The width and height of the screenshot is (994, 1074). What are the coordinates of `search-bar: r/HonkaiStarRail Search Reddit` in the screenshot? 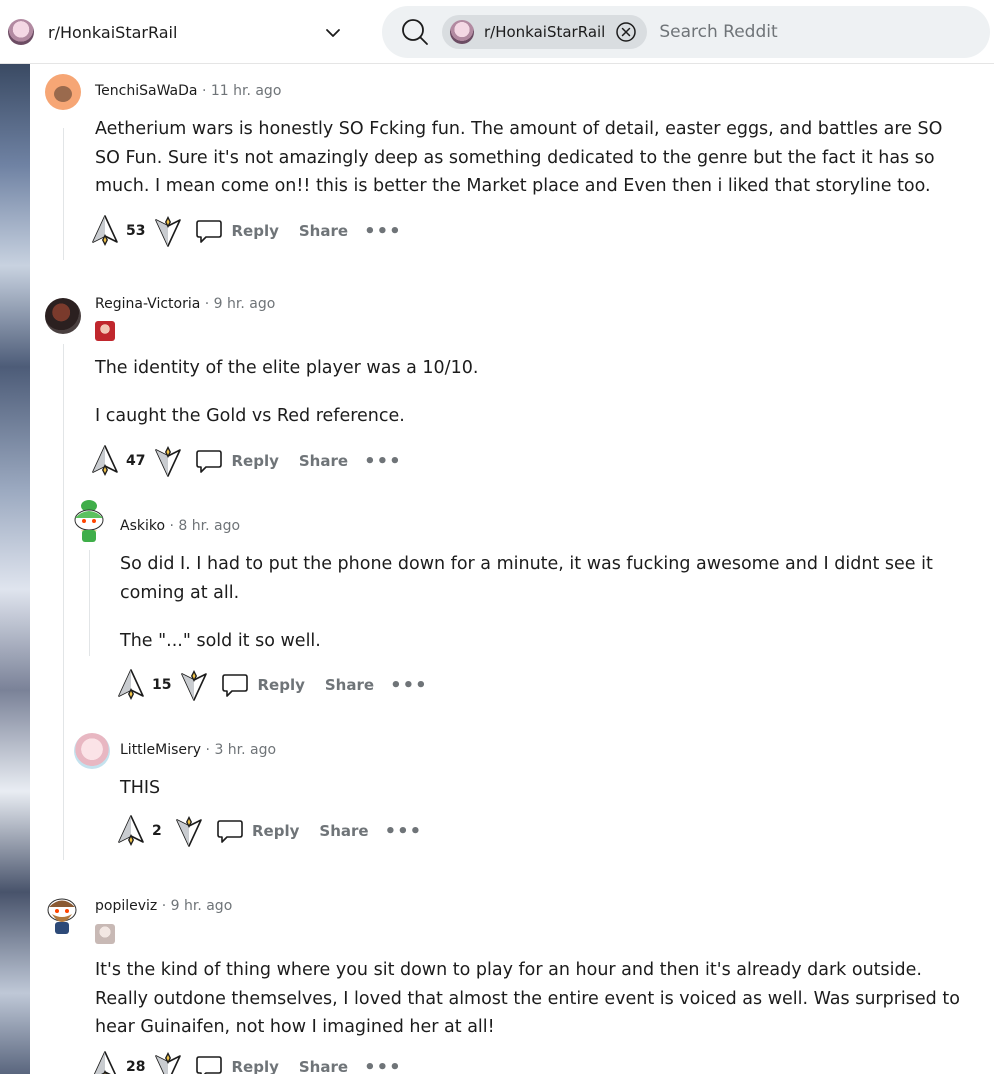 It's located at (686, 32).